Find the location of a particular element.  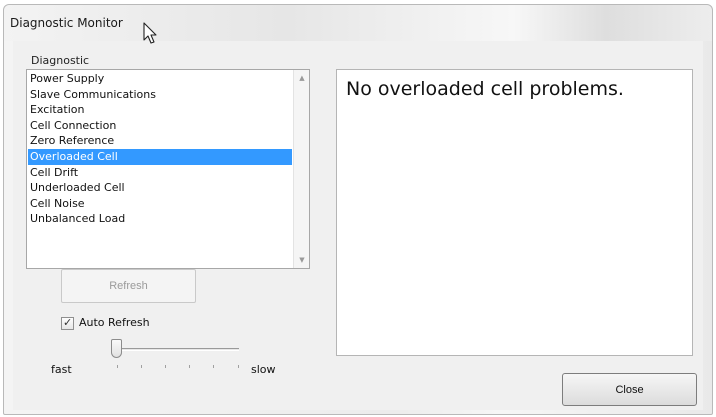

list-item: Cell Drift is located at coordinates (160, 173).